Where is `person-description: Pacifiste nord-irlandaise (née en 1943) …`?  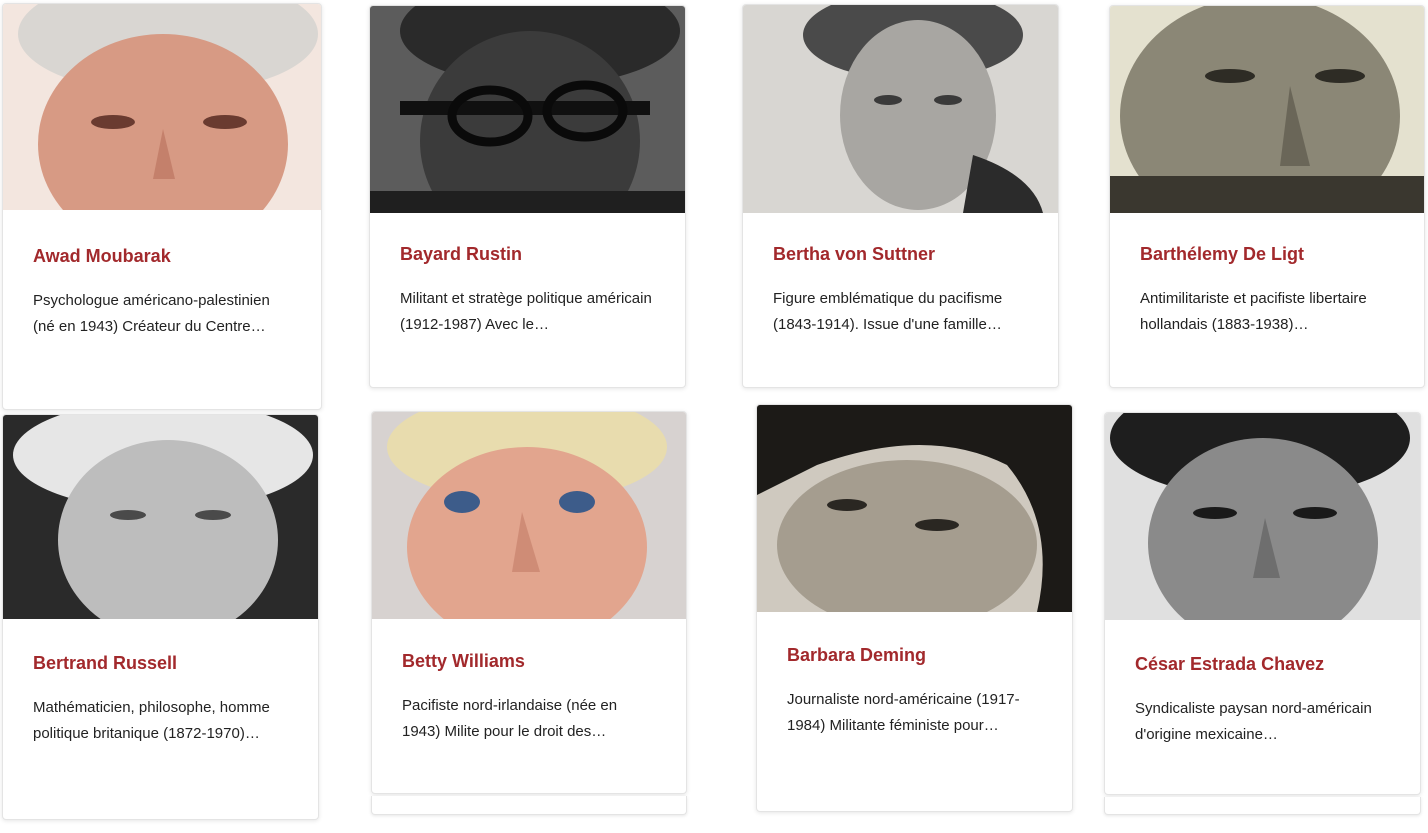 person-description: Pacifiste nord-irlandaise (née en 1943) … is located at coordinates (510, 718).